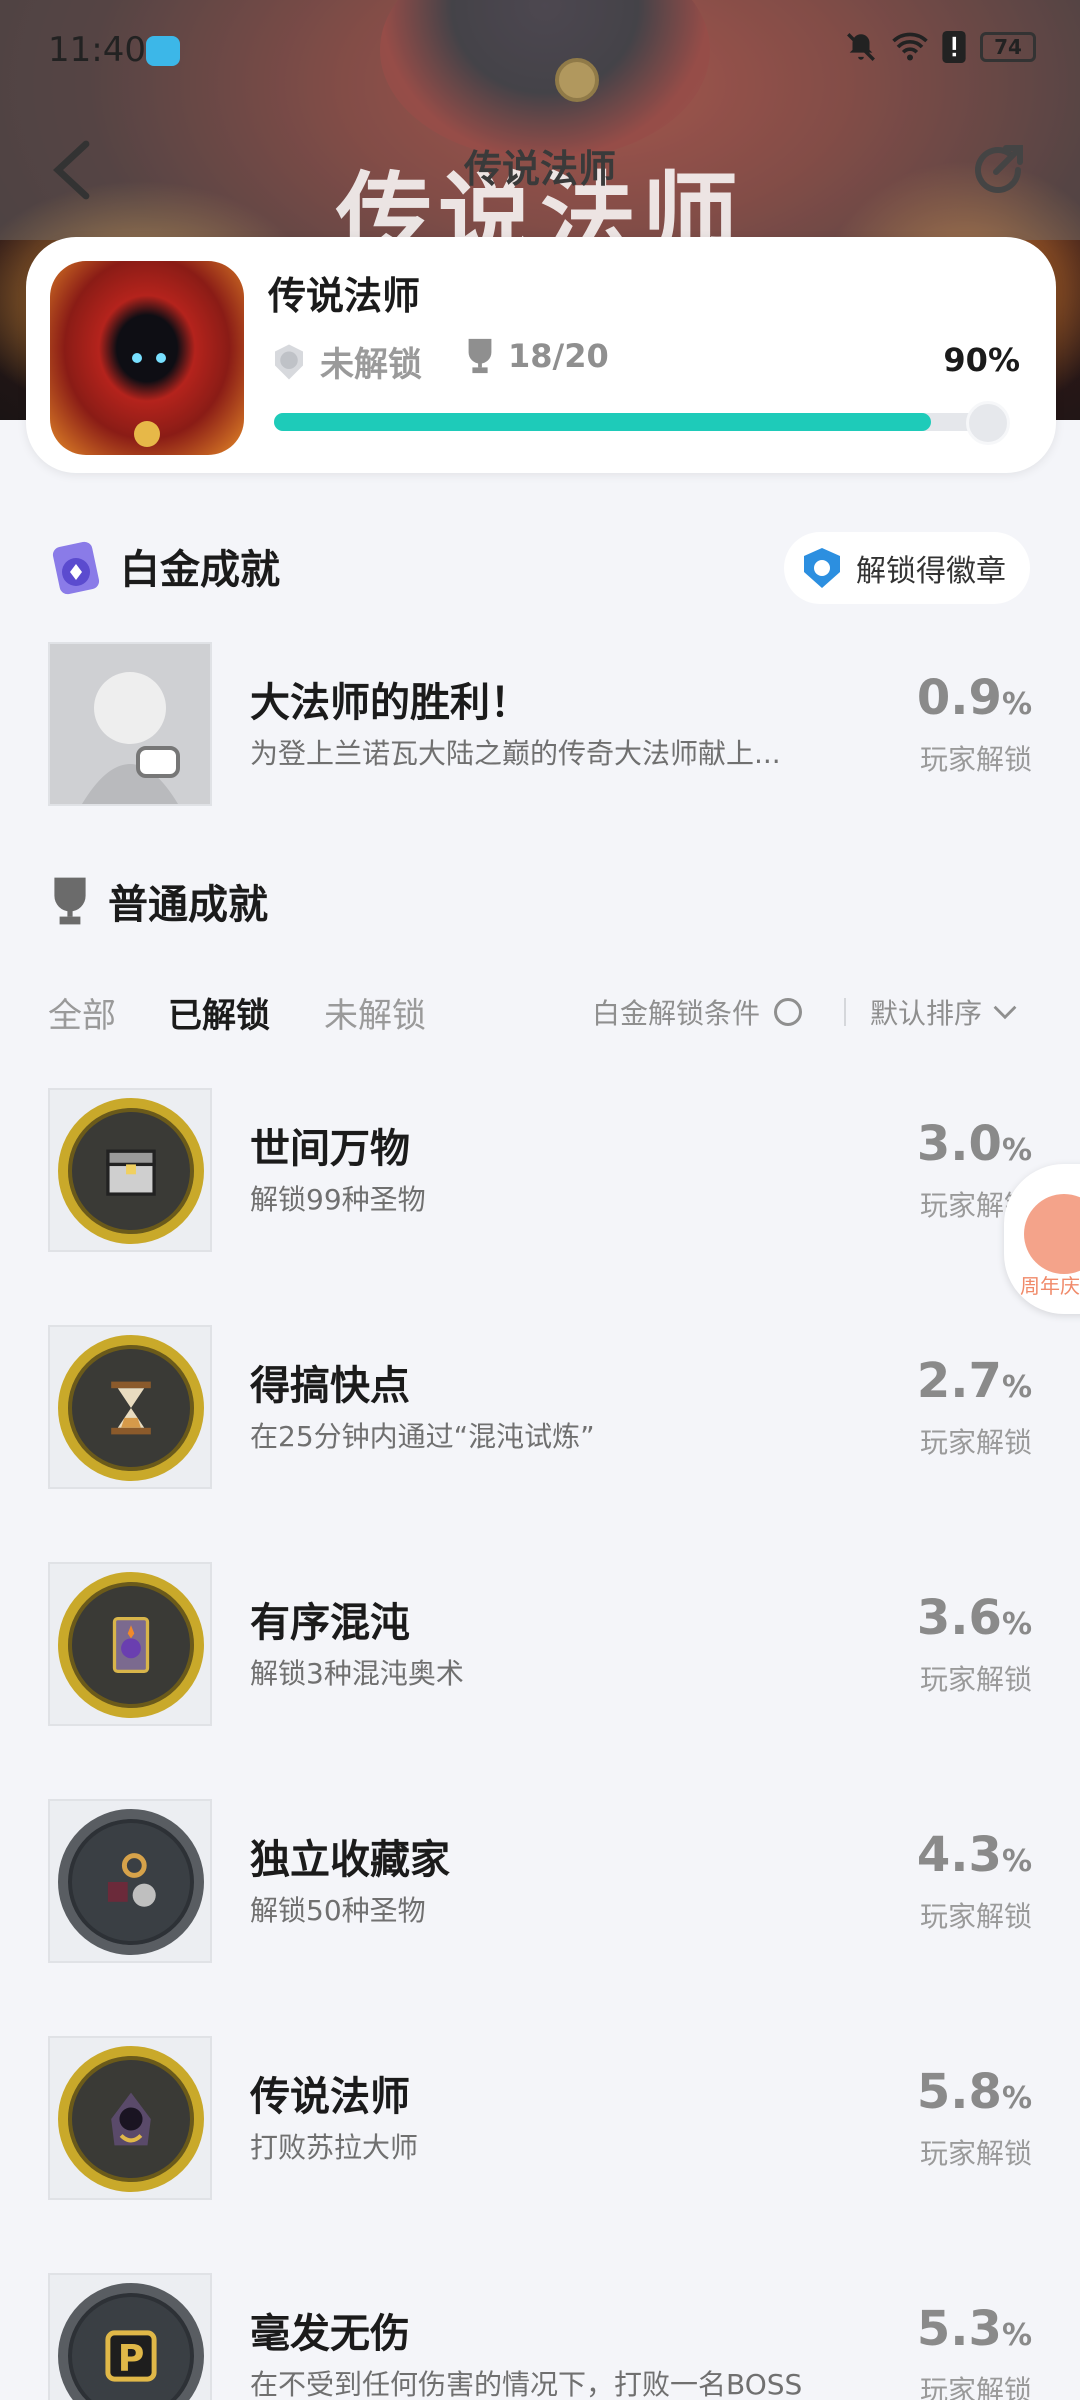  Describe the element at coordinates (330, 1386) in the screenshot. I see `achievement-name: 得搞快点` at that location.